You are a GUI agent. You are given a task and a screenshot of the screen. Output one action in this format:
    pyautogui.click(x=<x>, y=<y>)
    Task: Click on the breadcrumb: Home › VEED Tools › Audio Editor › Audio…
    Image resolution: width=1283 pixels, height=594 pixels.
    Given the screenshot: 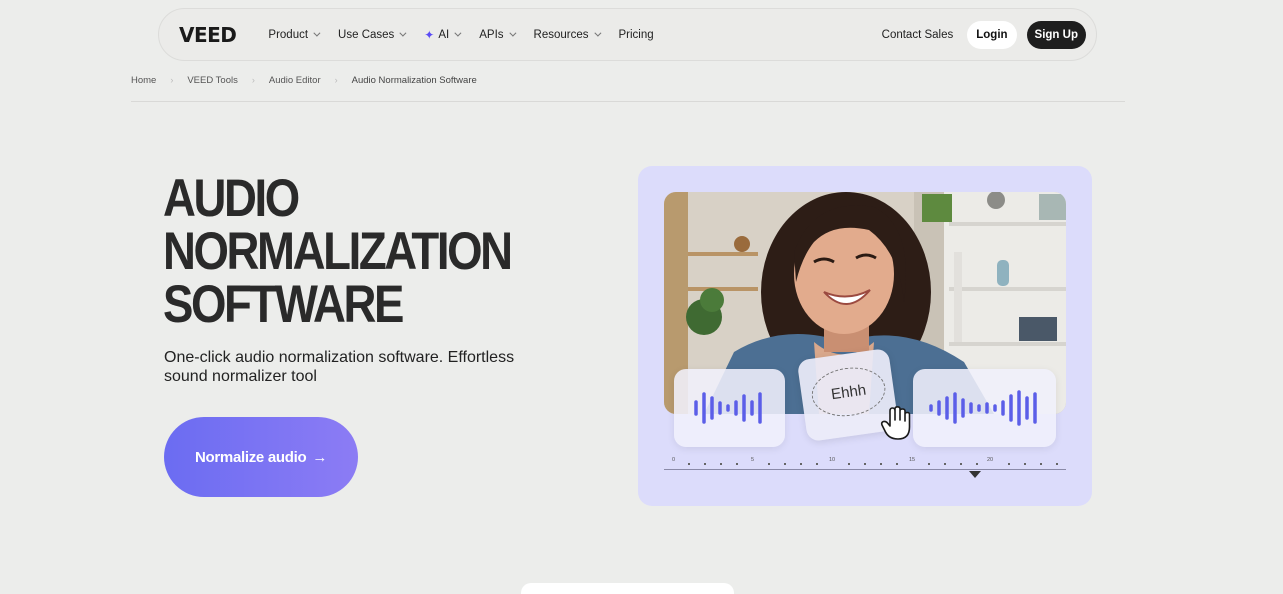 What is the action you would take?
    pyautogui.click(x=628, y=88)
    